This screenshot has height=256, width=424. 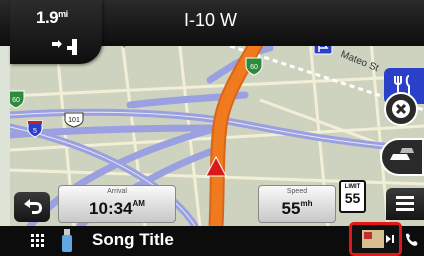 I want to click on arrival-time: 10:34AM, so click(x=117, y=208).